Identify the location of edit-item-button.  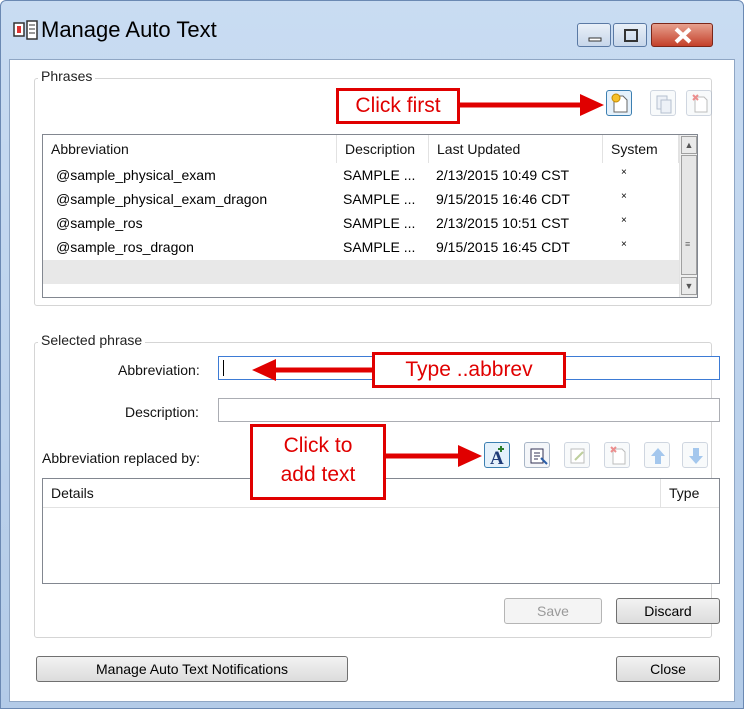
(577, 455).